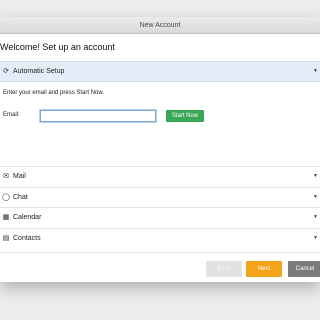  What do you see at coordinates (27, 238) in the screenshot?
I see `section-label: Contacts` at bounding box center [27, 238].